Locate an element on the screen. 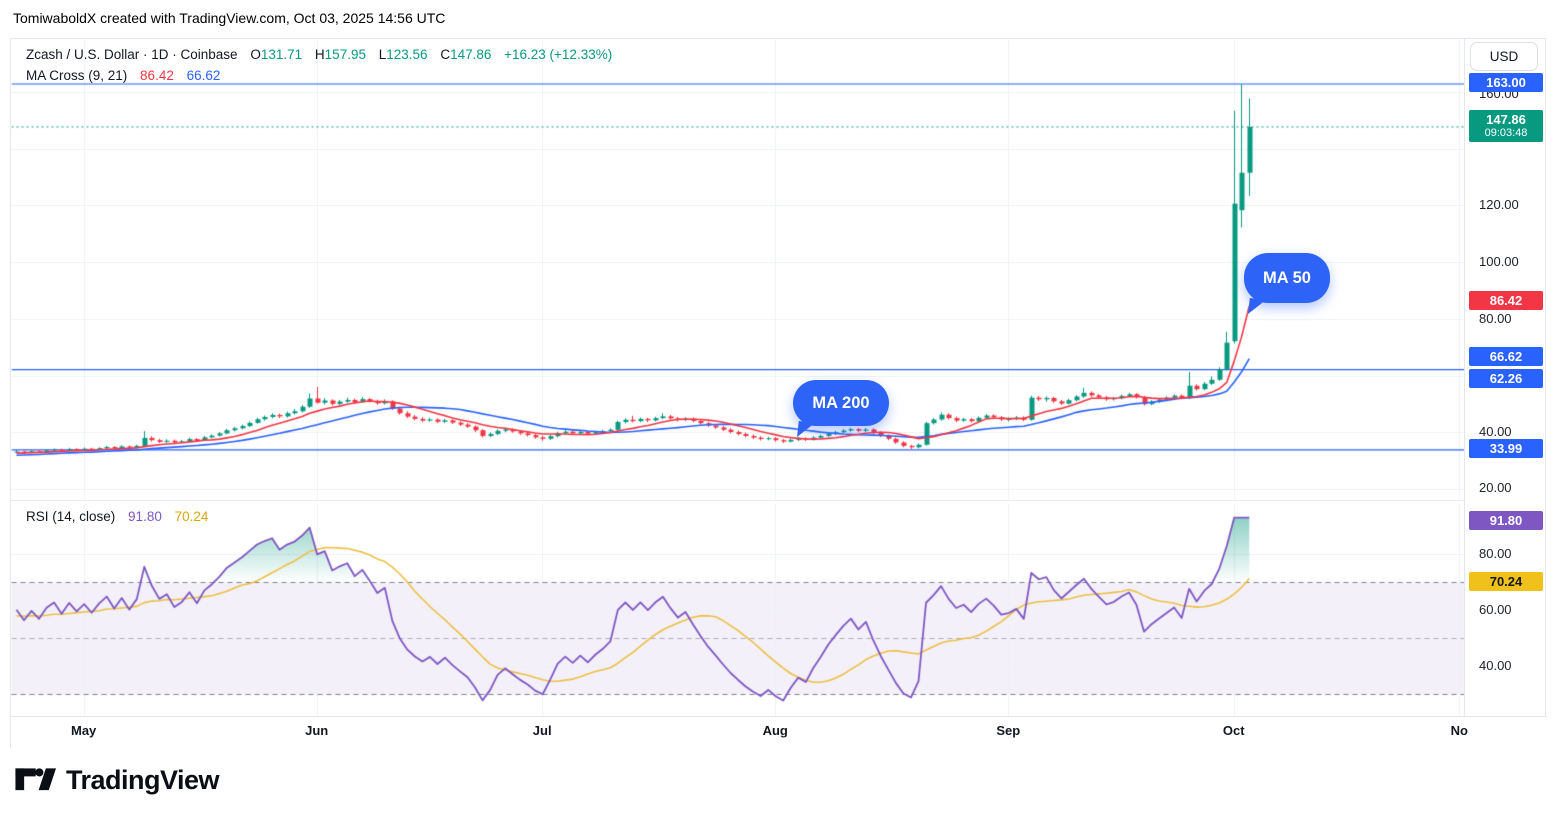  price-scale-label: 163.00 is located at coordinates (1506, 82).